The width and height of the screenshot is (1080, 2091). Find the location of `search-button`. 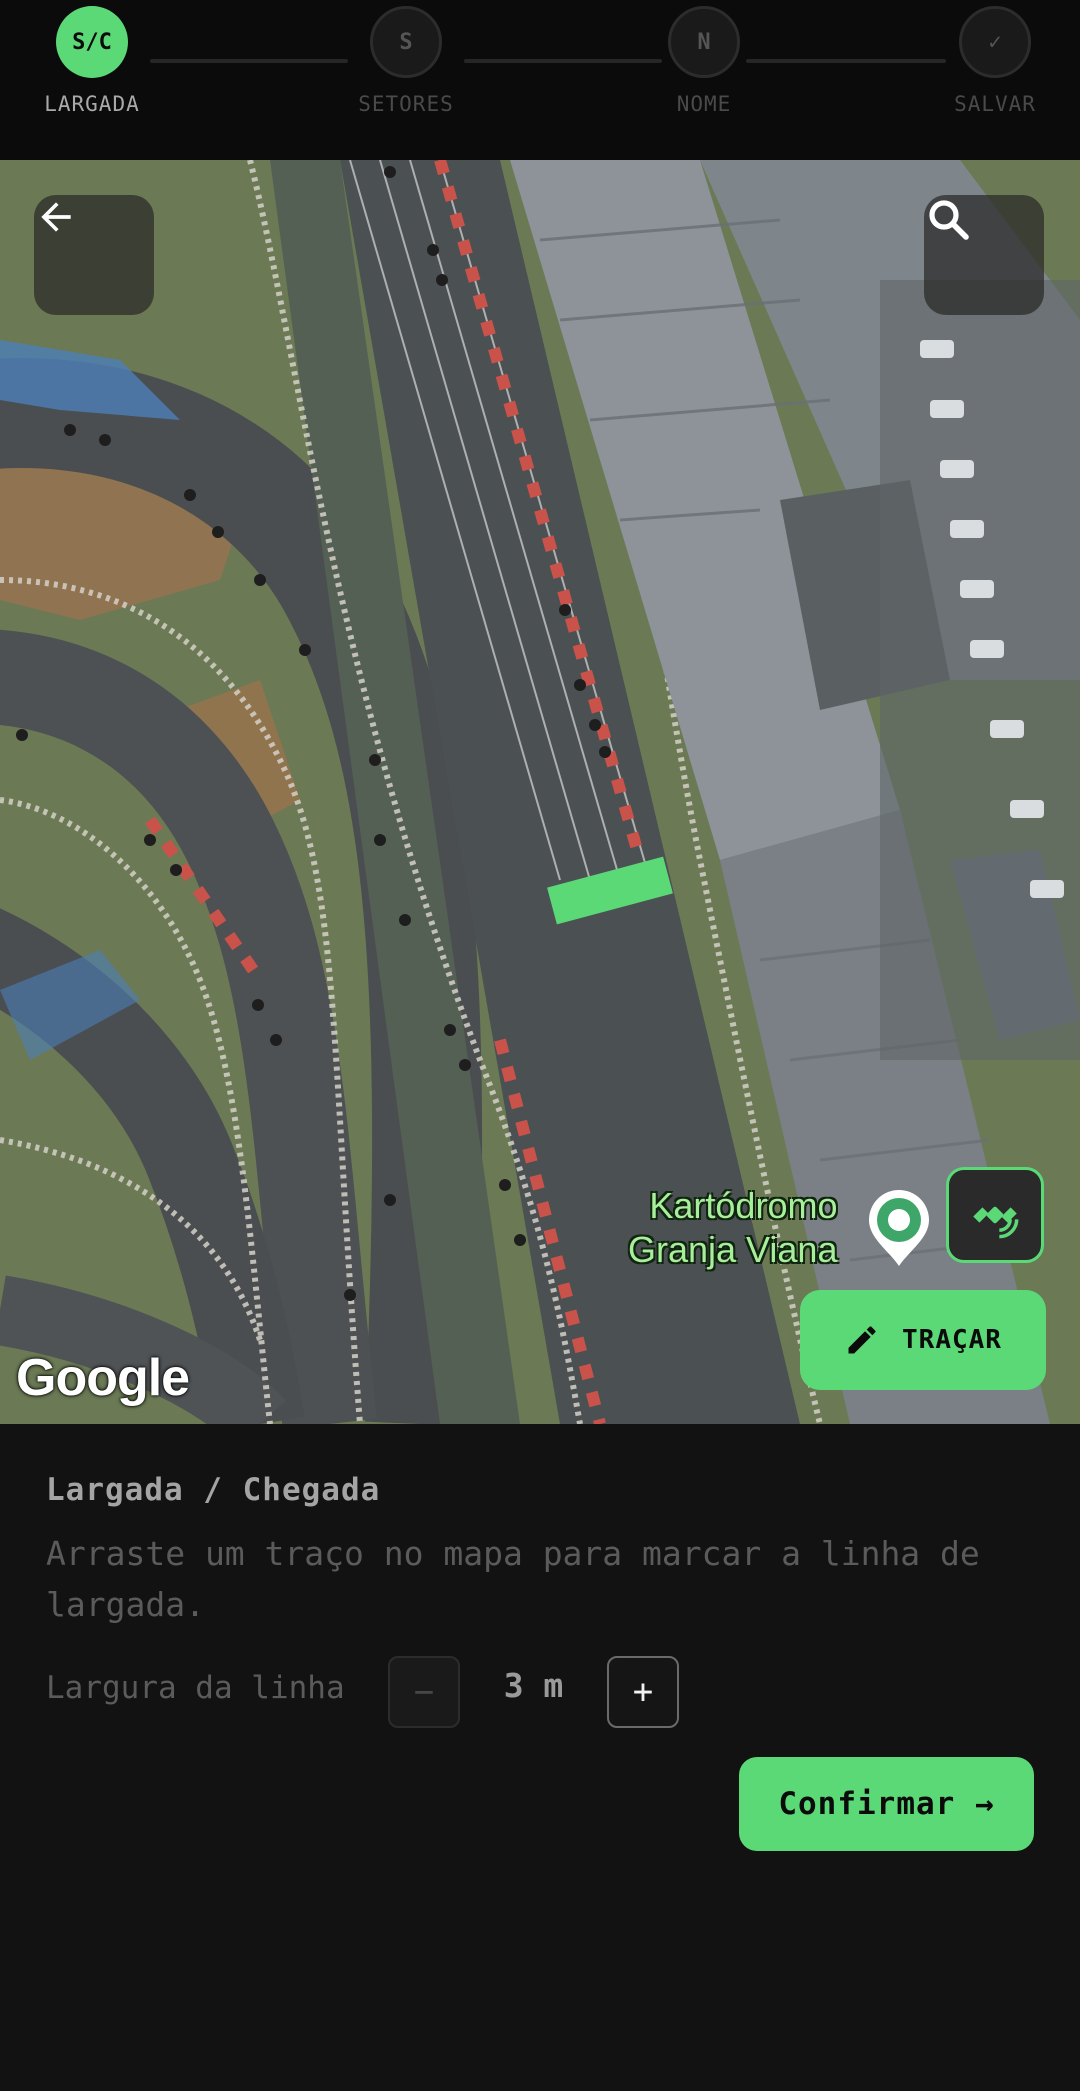

search-button is located at coordinates (984, 255).